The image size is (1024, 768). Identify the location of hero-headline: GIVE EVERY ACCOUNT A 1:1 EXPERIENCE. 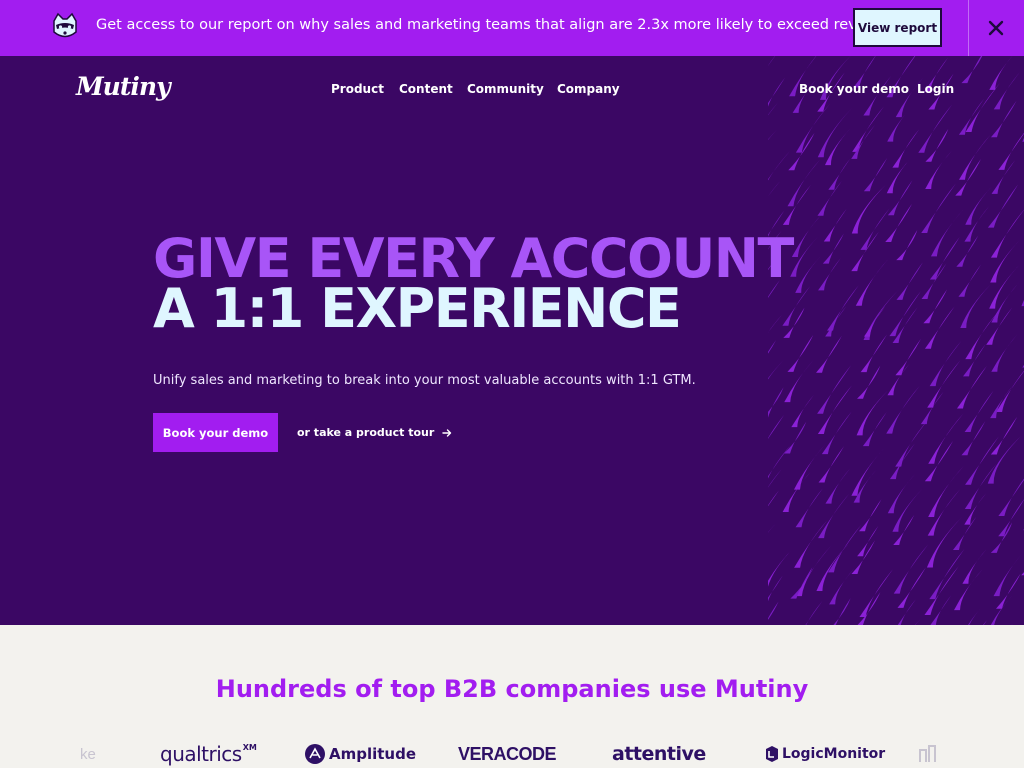
(473, 286).